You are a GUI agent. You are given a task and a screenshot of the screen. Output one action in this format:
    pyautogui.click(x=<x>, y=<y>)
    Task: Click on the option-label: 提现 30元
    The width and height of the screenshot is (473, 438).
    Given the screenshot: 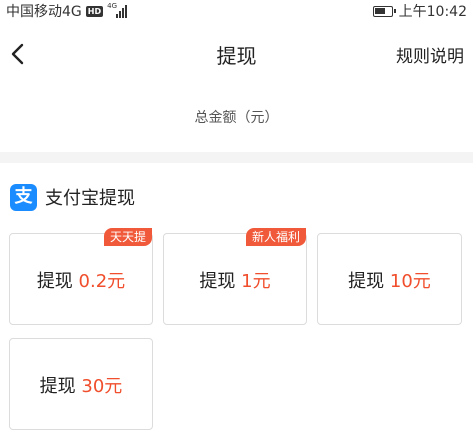 What is the action you would take?
    pyautogui.click(x=81, y=385)
    